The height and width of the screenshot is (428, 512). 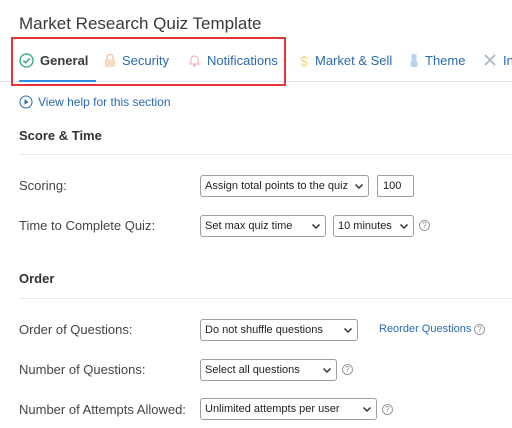 I want to click on number-of-questions-select-value: Select all questions, so click(x=252, y=370).